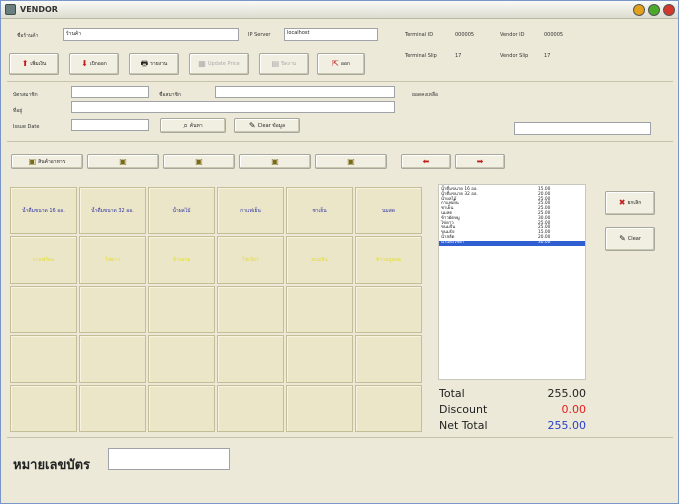 The width and height of the screenshot is (679, 504). I want to click on product-button: ขนมจีน, so click(319, 260).